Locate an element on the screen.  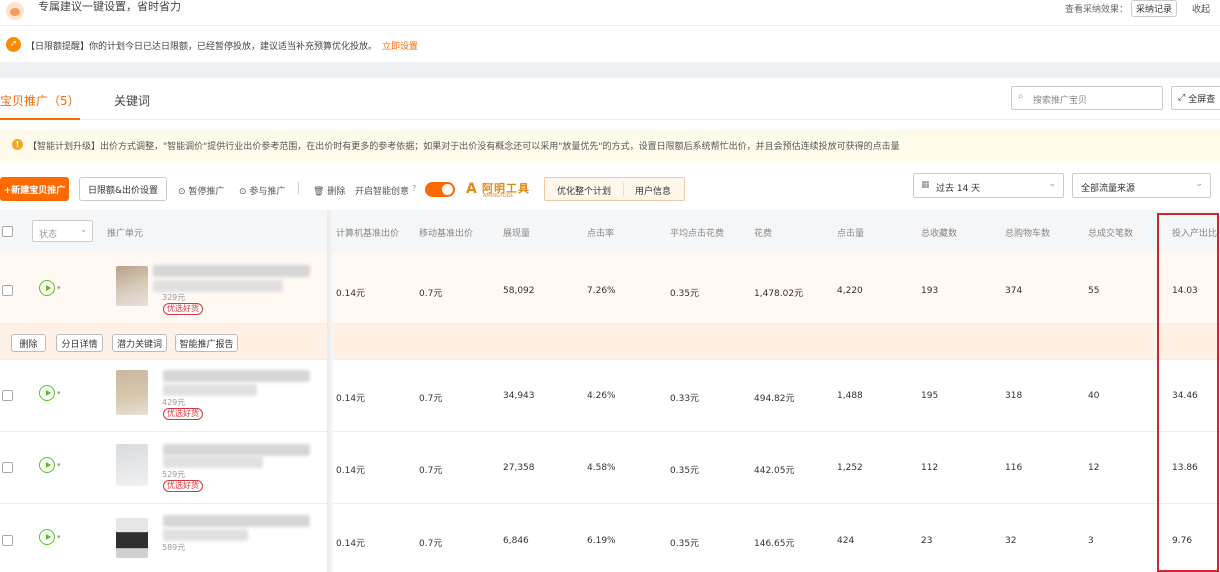
page-title: 专属建议一键设置，省时省力 is located at coordinates (109, 6).